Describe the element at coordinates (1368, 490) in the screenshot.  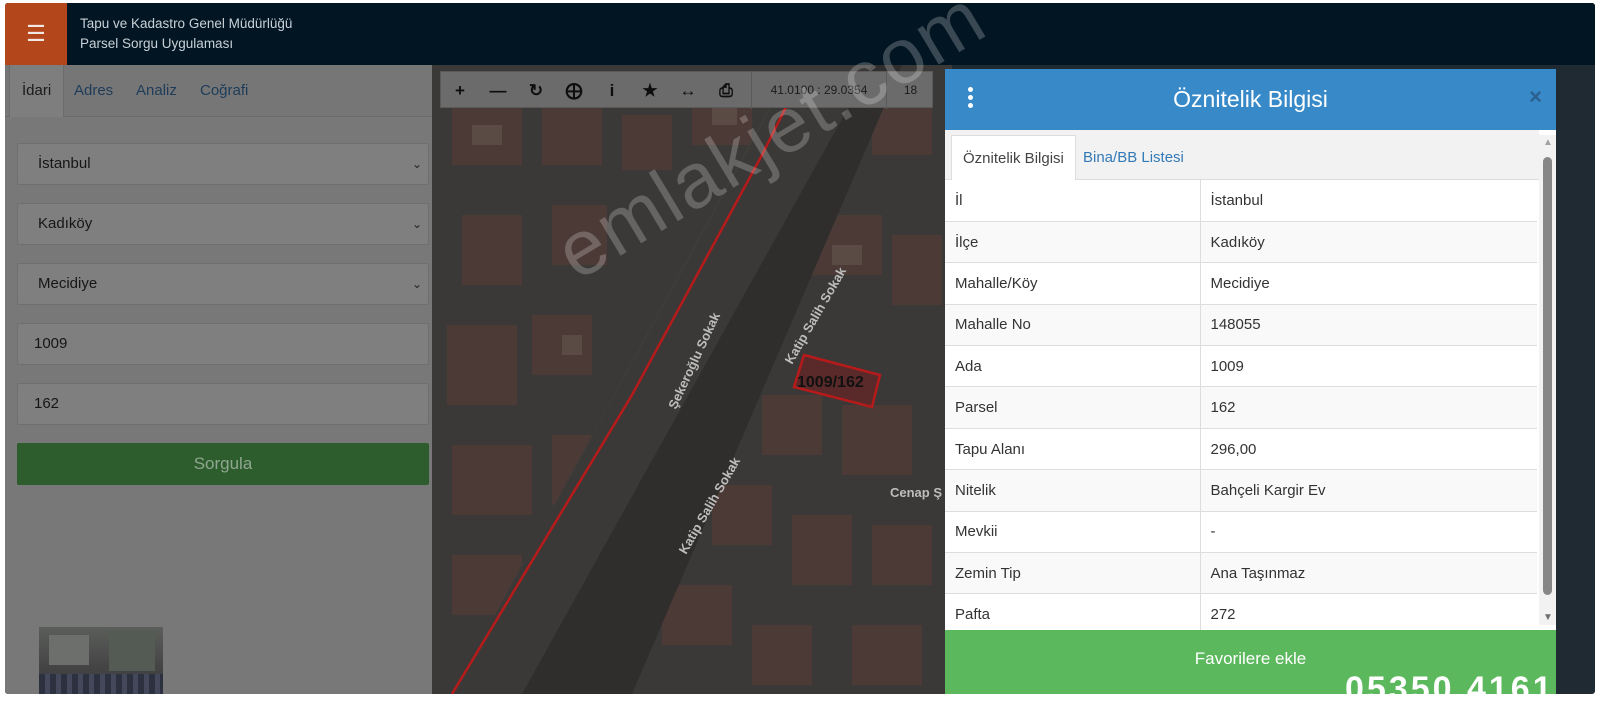
I see `attribute-value: Bahçeli Kargir Ev` at that location.